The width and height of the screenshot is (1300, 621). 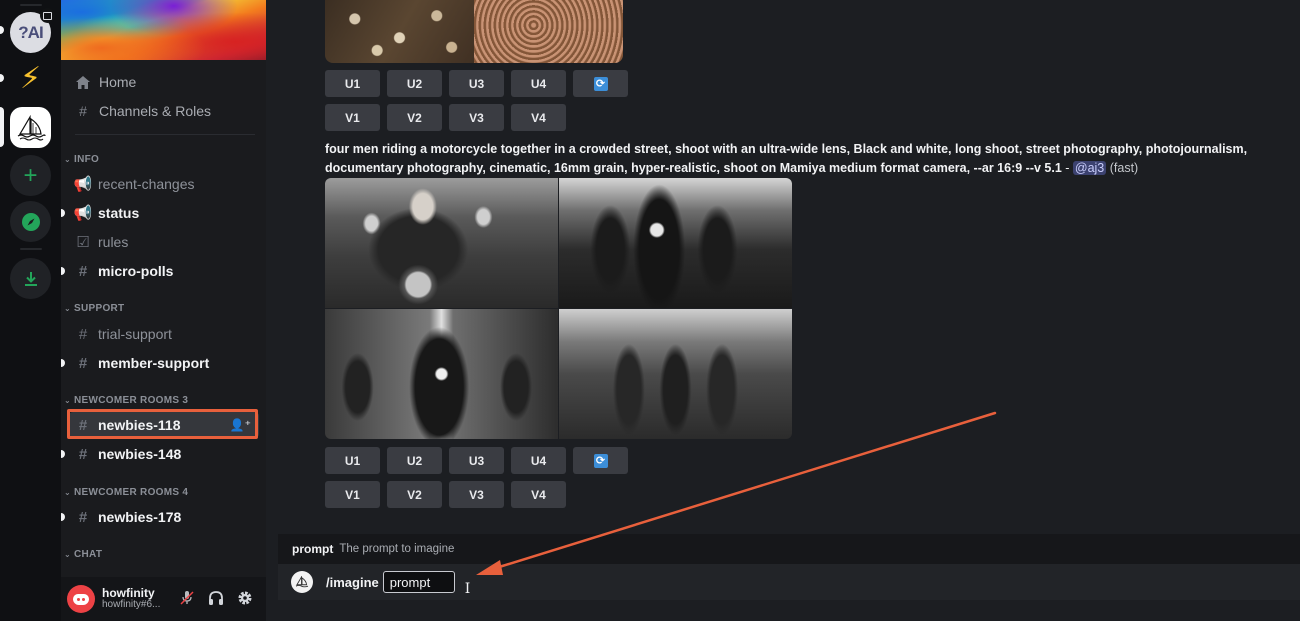 I want to click on channel-member-support: # member-support, so click(x=160, y=363).